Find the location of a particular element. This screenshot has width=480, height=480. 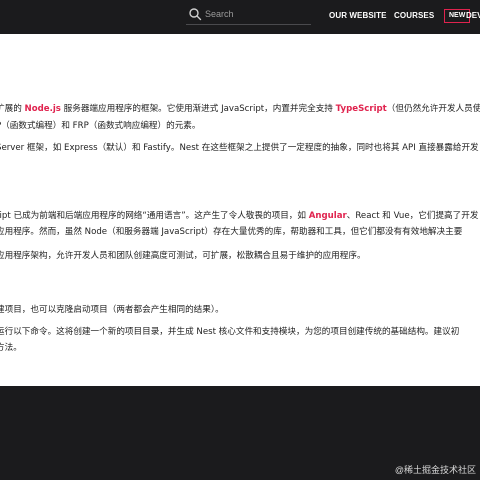

search-box is located at coordinates (248, 14).